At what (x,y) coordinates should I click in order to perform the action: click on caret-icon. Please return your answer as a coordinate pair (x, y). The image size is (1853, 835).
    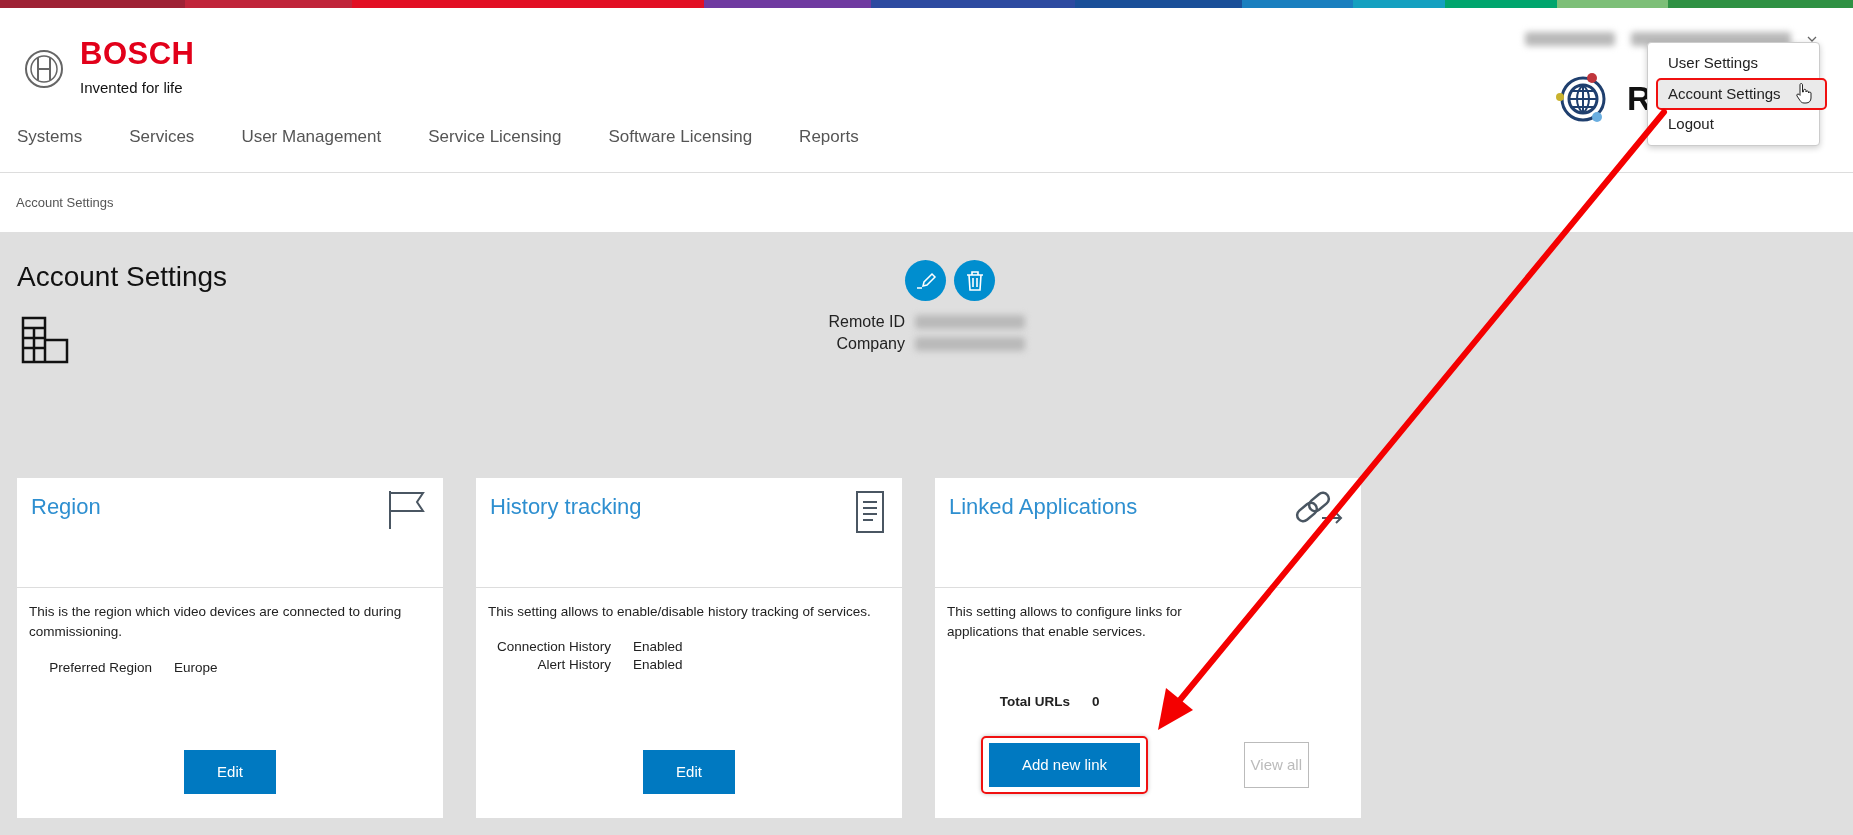
    Looking at the image, I should click on (1812, 39).